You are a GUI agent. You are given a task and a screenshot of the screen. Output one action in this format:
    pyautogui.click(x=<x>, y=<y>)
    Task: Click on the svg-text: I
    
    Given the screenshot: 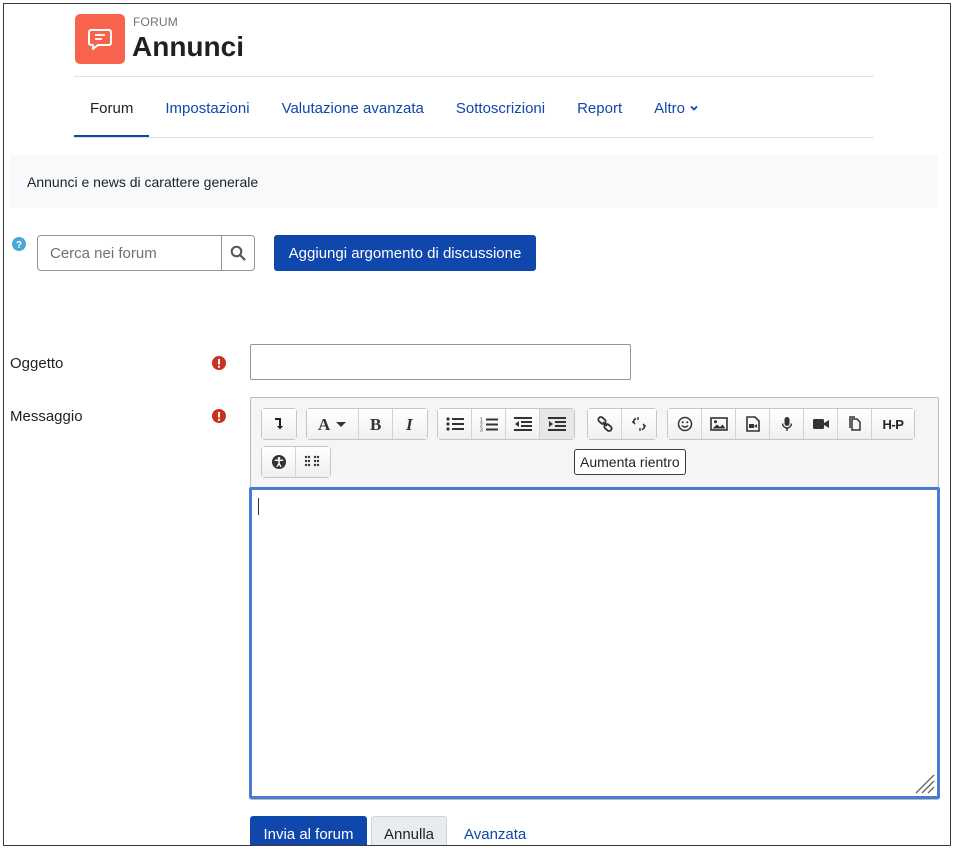 What is the action you would take?
    pyautogui.click(x=409, y=424)
    